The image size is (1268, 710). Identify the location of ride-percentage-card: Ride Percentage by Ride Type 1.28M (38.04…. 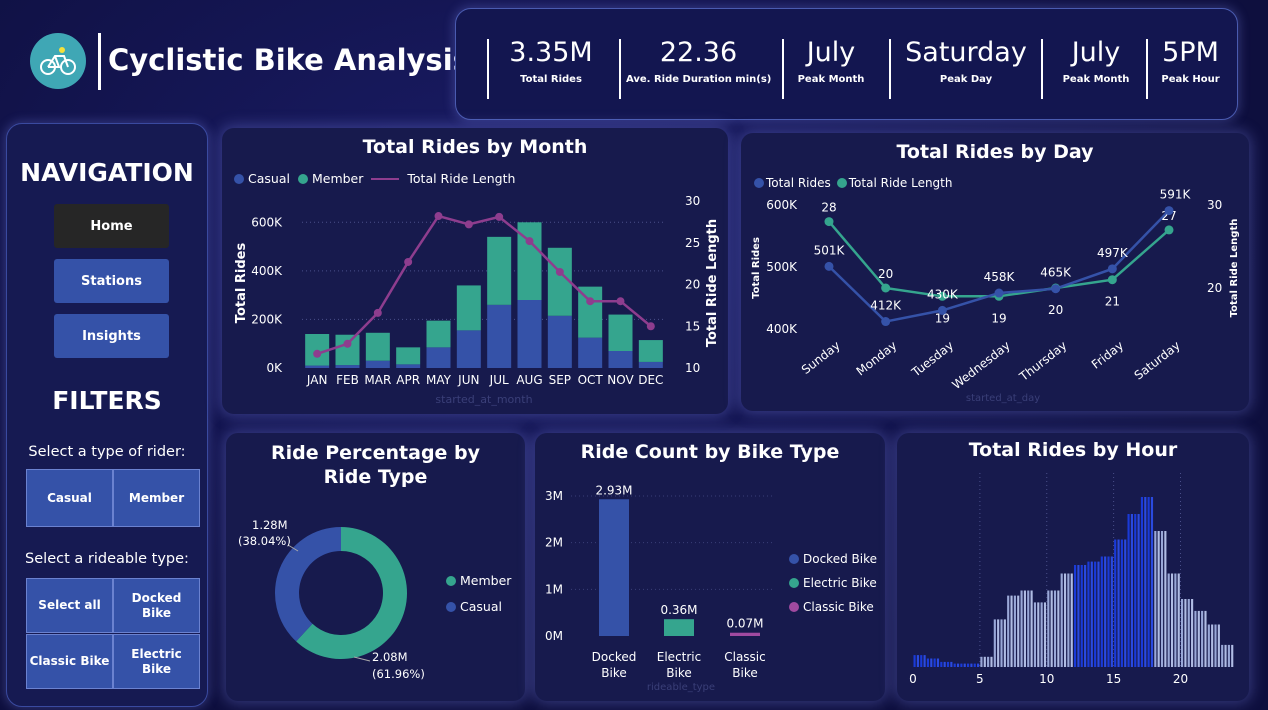
(375, 567).